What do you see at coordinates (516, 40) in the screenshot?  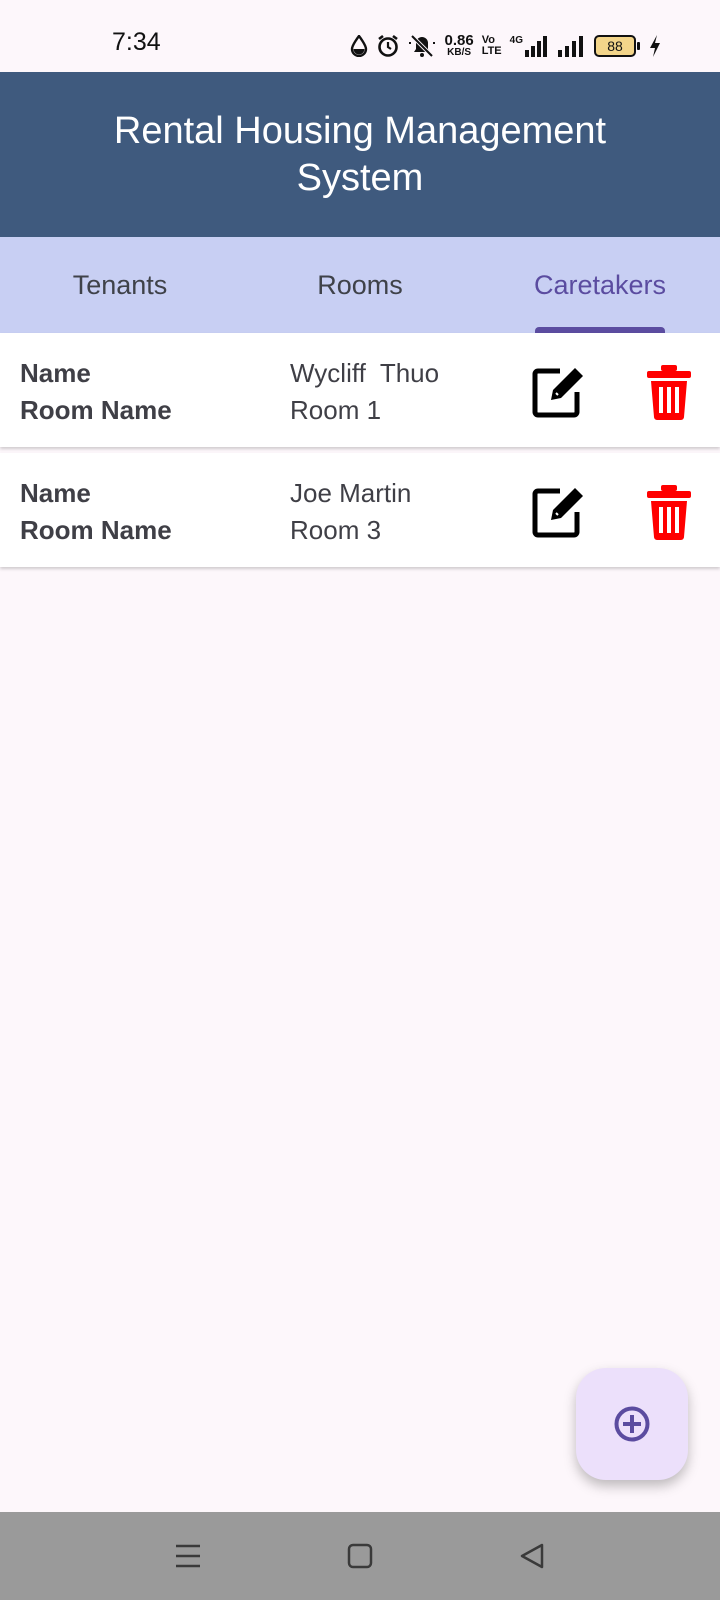 I see `network-type: 4G` at bounding box center [516, 40].